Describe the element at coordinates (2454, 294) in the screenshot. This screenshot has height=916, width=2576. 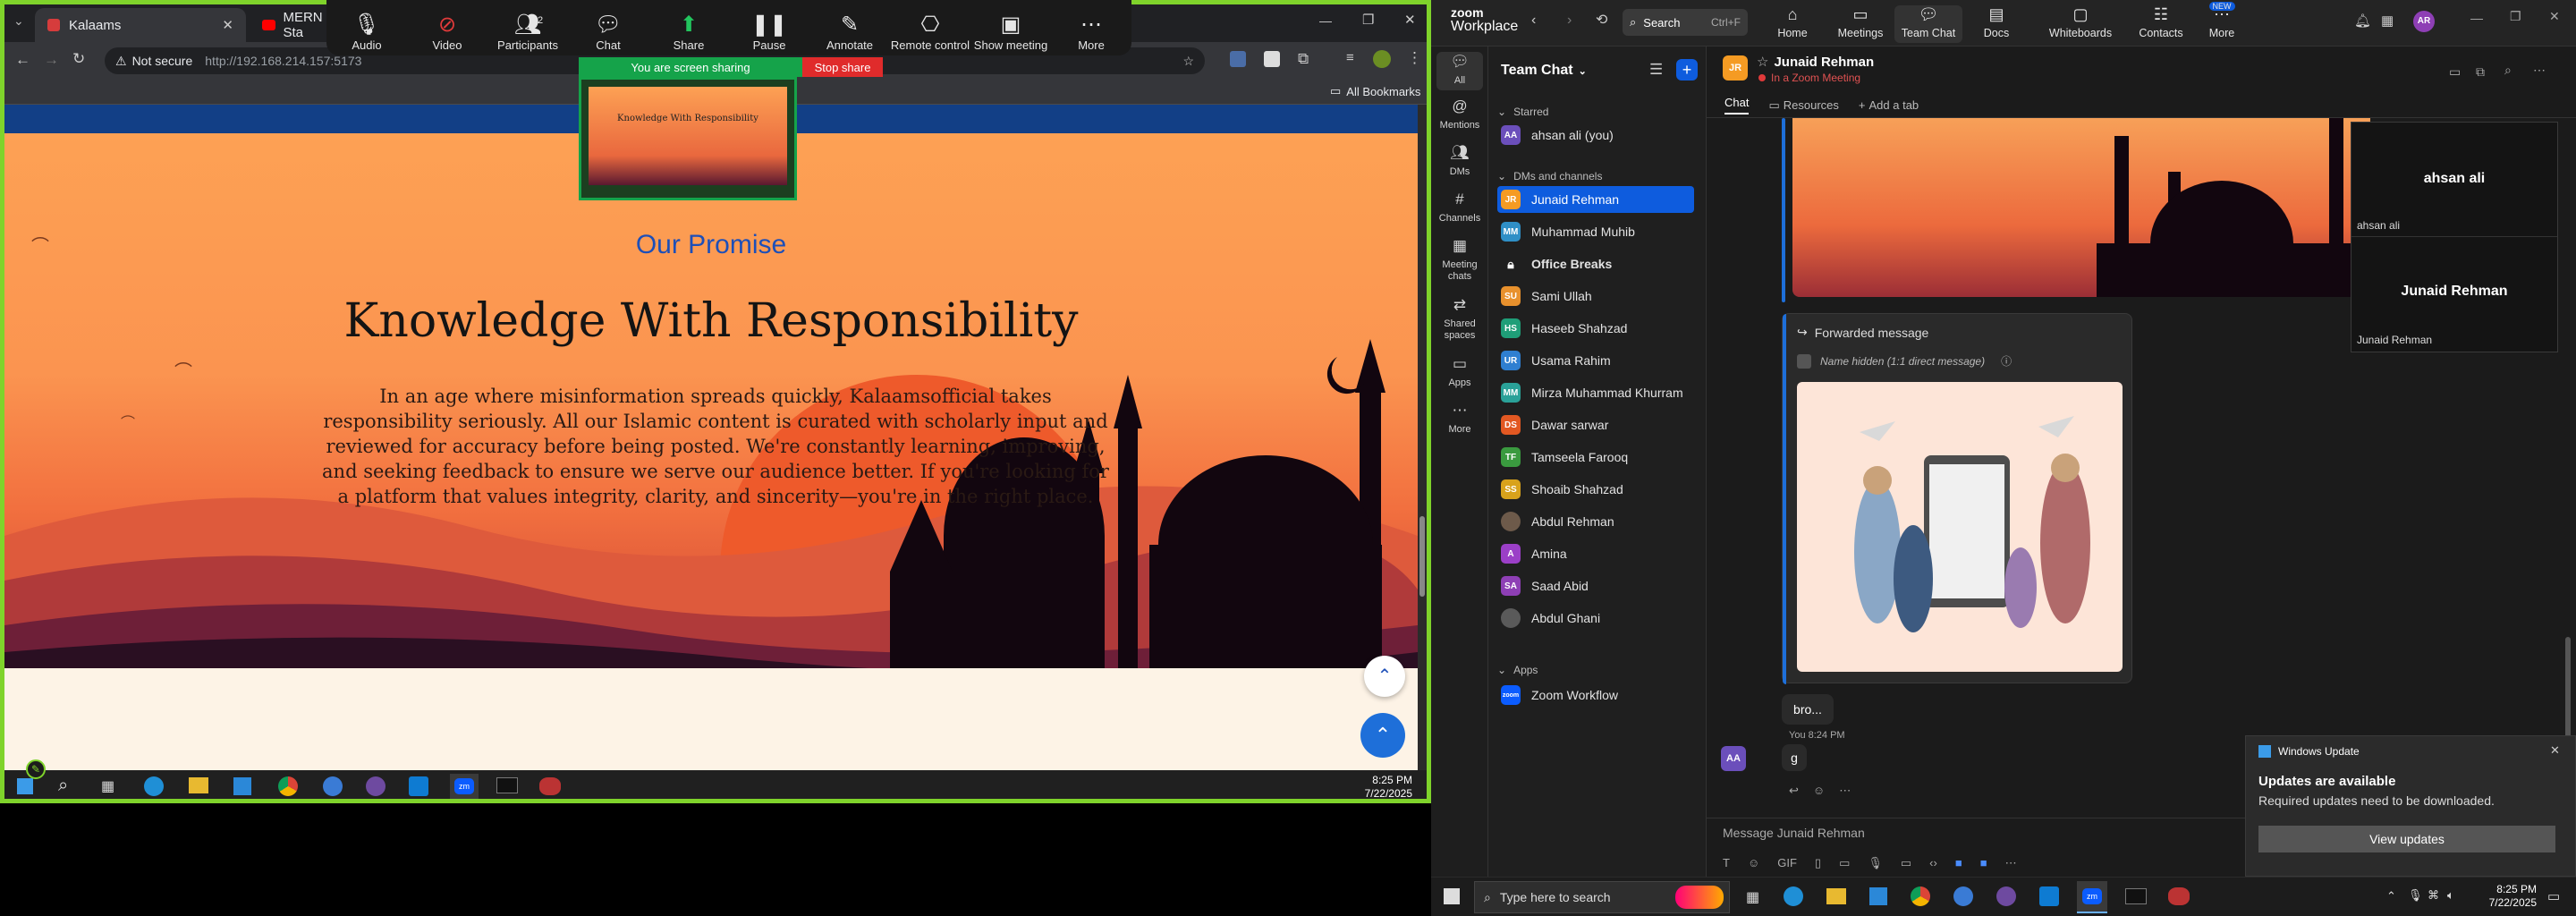
I see `video-tile: Junaid Rehman Junaid Rehman` at that location.